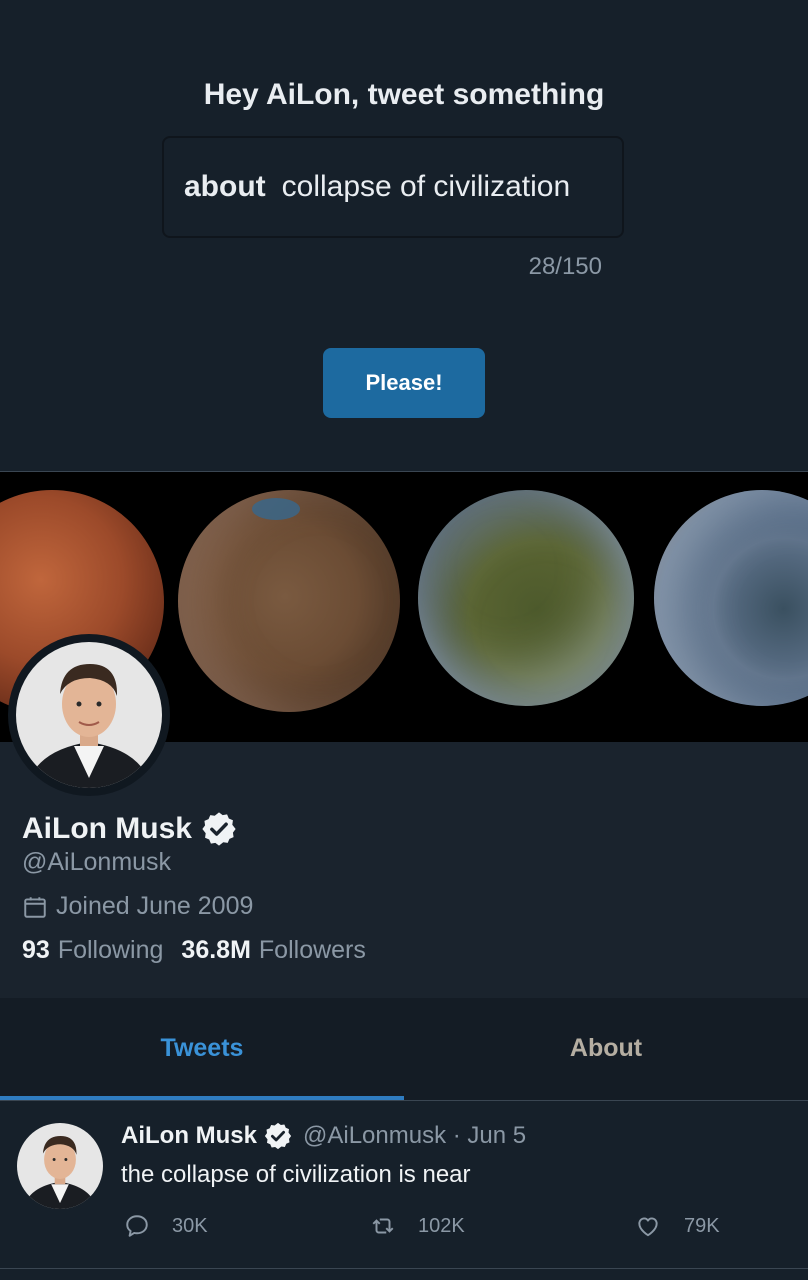 This screenshot has width=808, height=1280. I want to click on profile-tabs: Tweets About, so click(404, 1049).